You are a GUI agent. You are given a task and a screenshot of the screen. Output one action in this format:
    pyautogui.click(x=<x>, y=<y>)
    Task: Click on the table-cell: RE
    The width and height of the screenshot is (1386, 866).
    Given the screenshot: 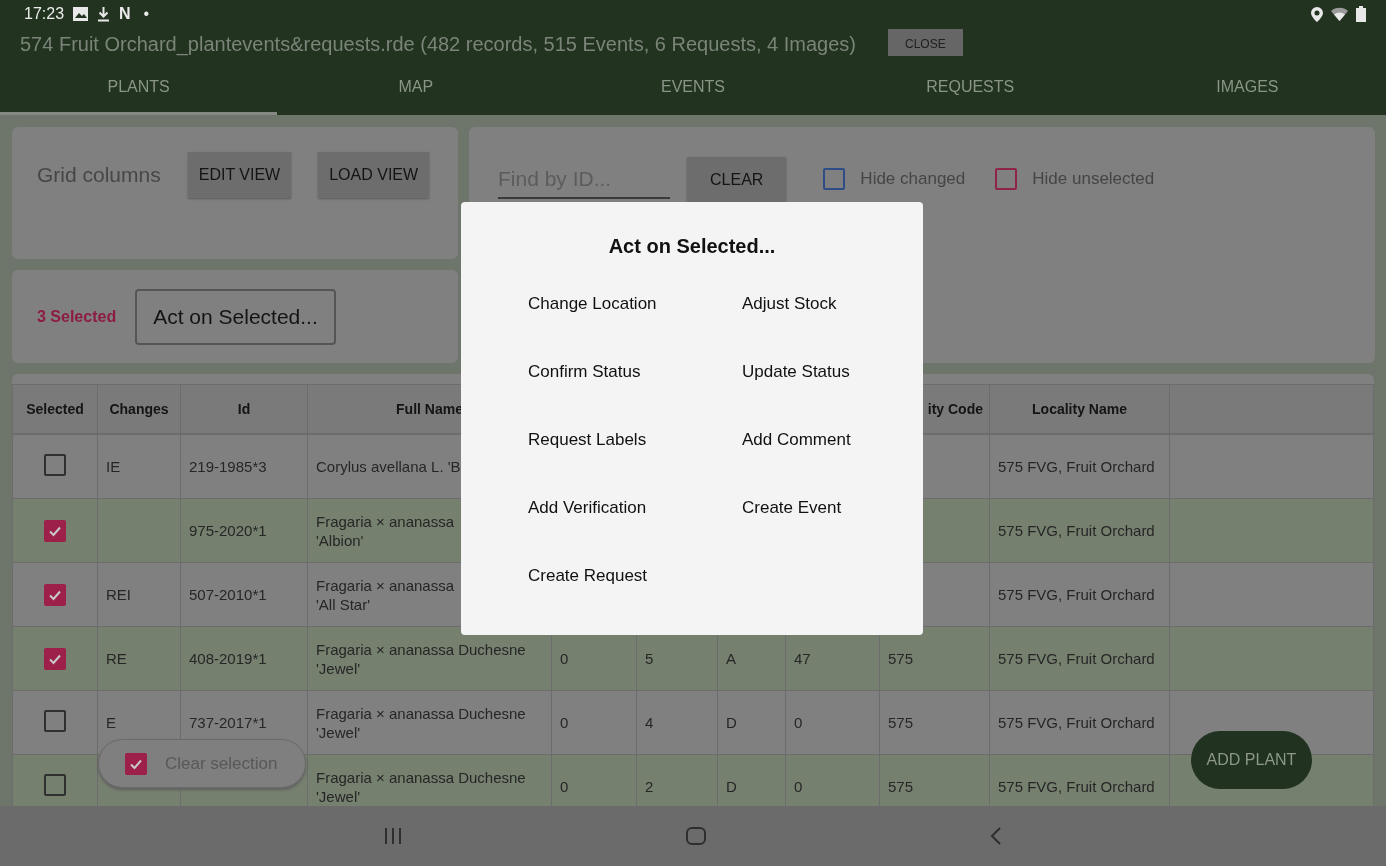 What is the action you would take?
    pyautogui.click(x=116, y=658)
    